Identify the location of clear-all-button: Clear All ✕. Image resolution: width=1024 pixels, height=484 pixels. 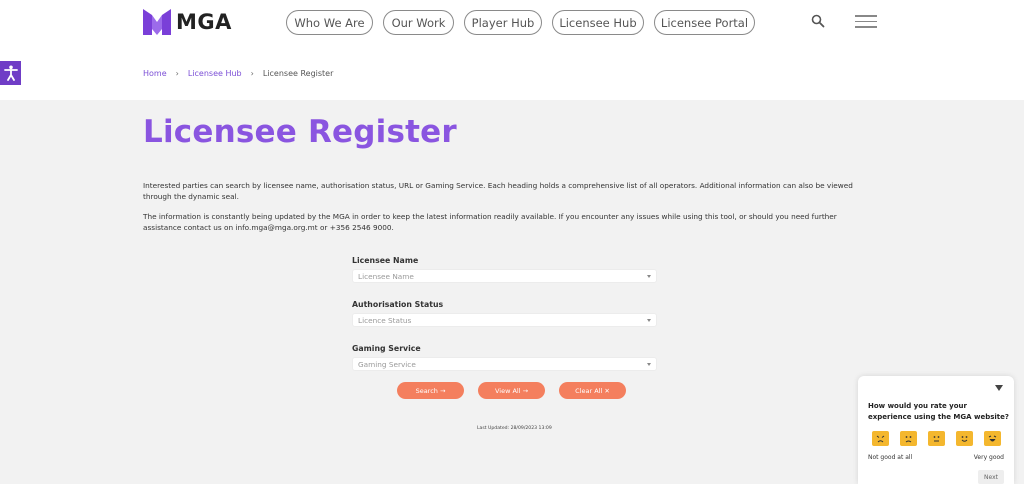
(592, 390).